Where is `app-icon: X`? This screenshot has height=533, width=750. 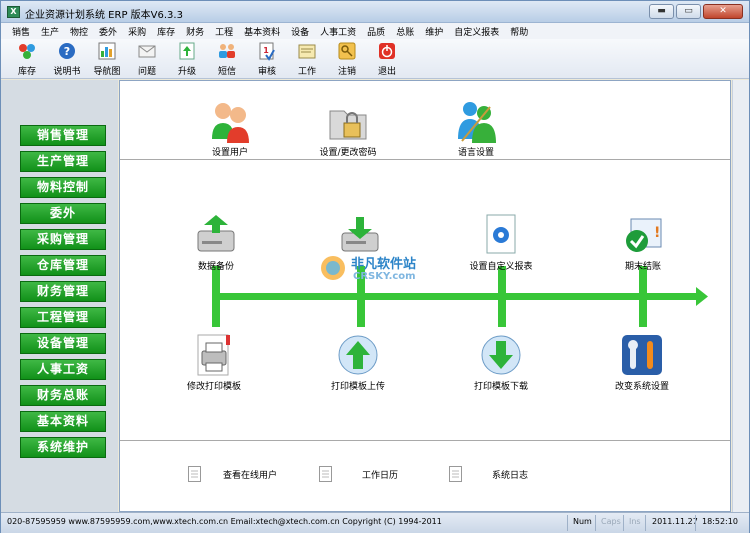
app-icon: X is located at coordinates (13, 12).